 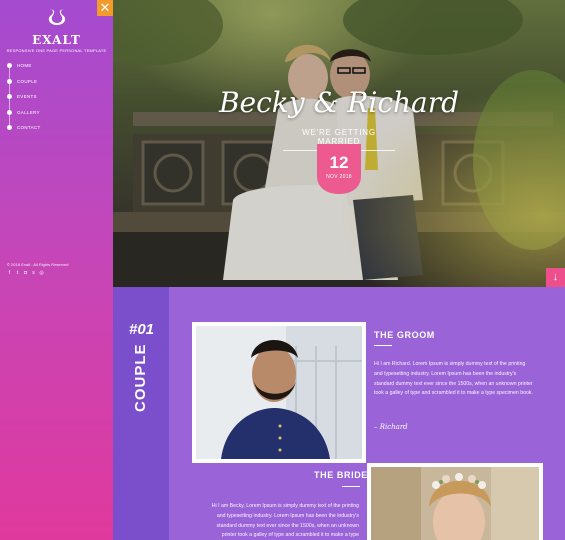 What do you see at coordinates (57, 82) in the screenshot?
I see `nav-item-couple: COUPLE` at bounding box center [57, 82].